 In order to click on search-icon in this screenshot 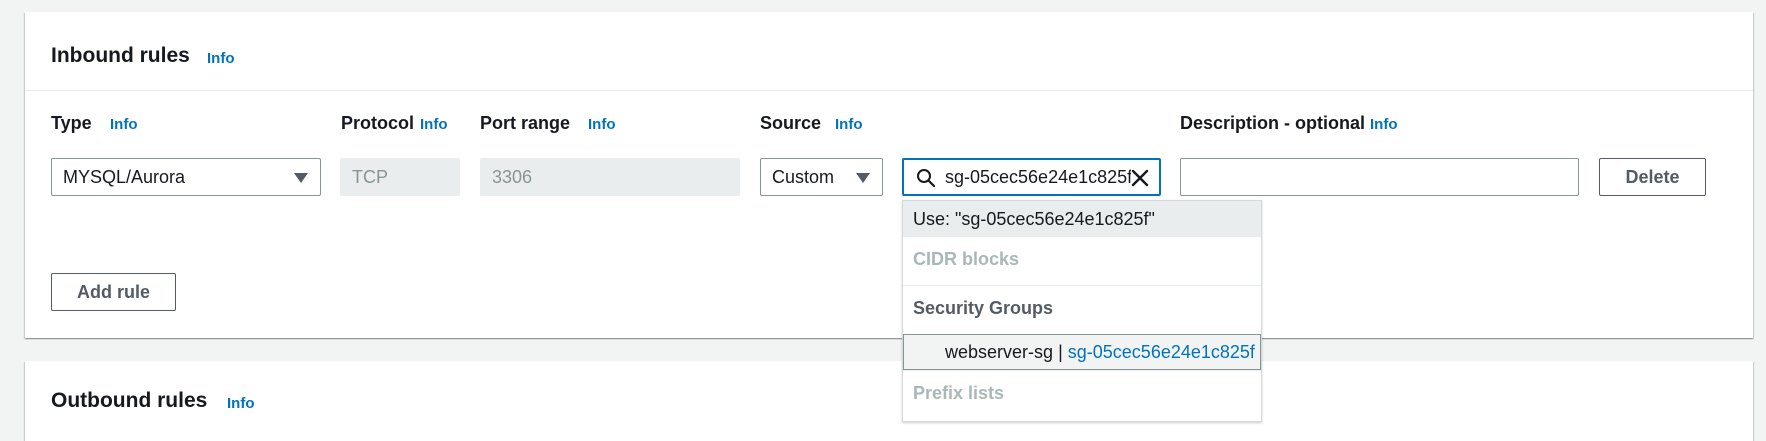, I will do `click(926, 178)`.